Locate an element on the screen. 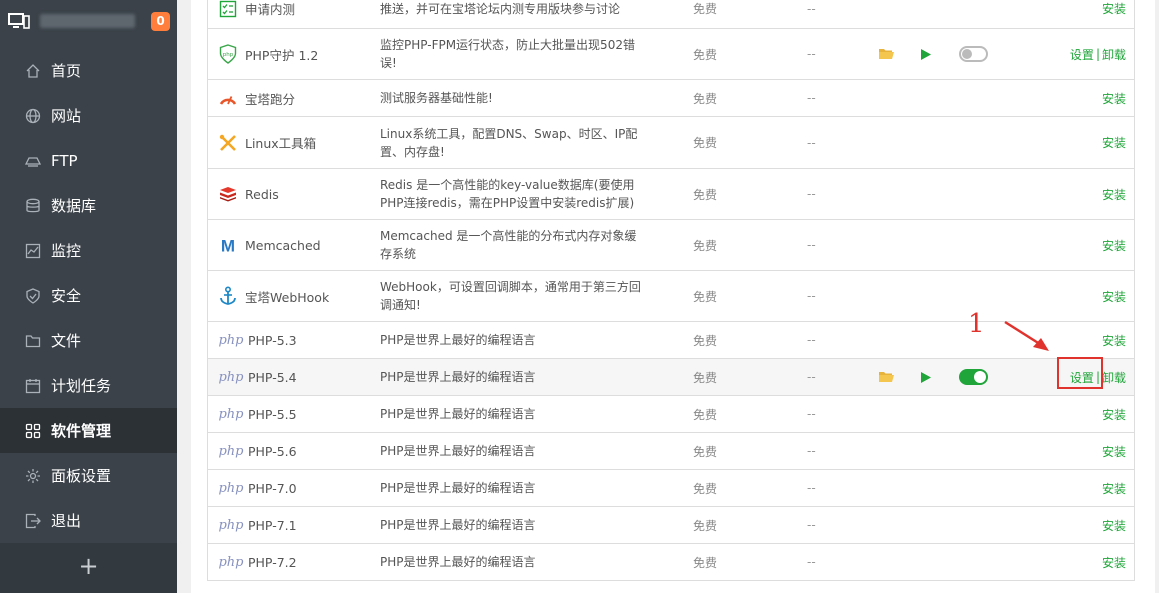  sidebar-item-shield: 安全 is located at coordinates (88, 295).